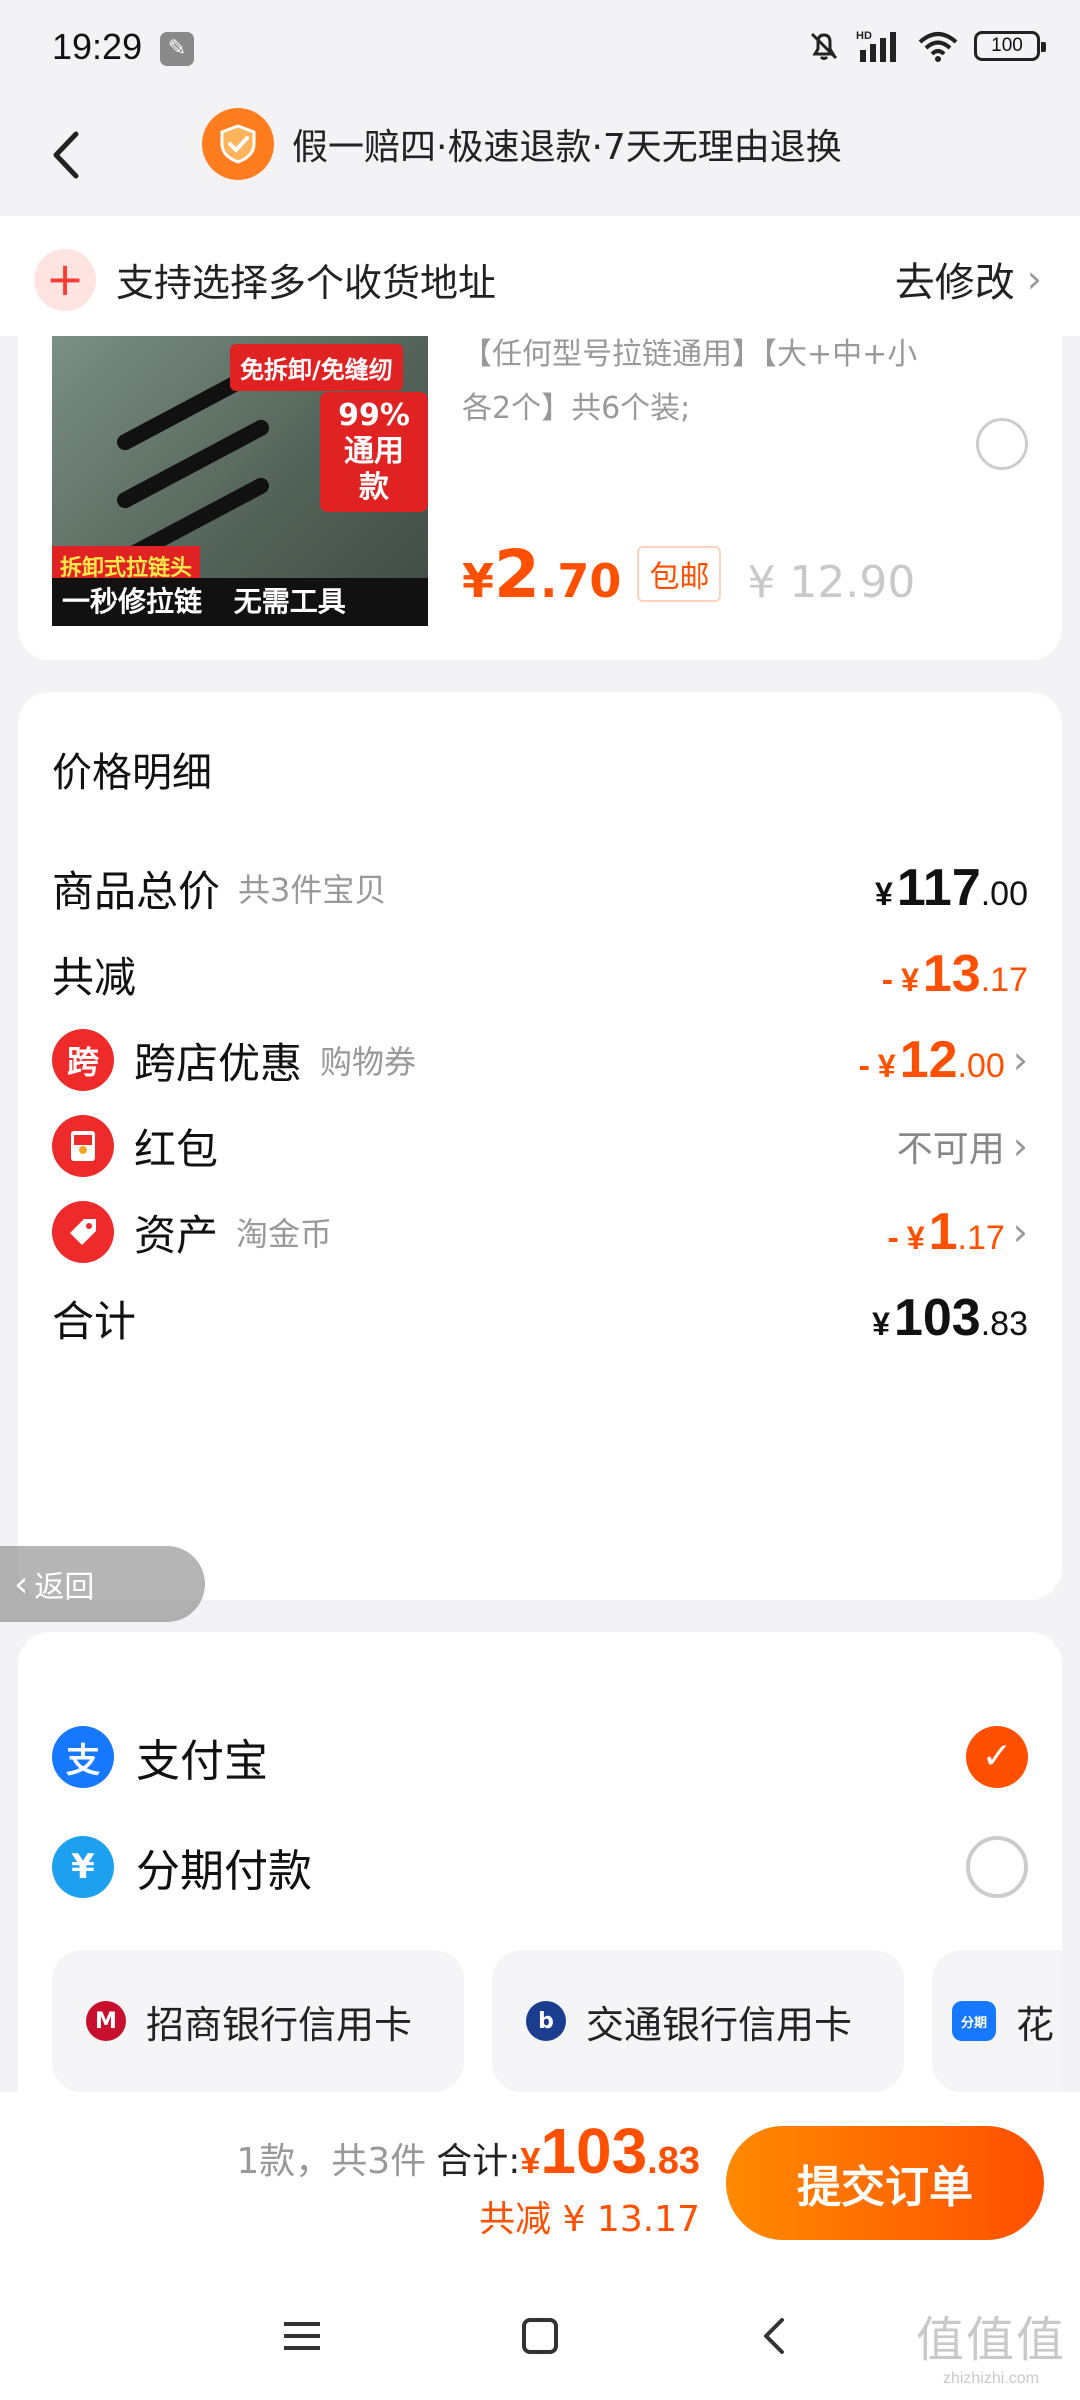 The image size is (1080, 2400). Describe the element at coordinates (580, 581) in the screenshot. I see `price-decimal: .70` at that location.